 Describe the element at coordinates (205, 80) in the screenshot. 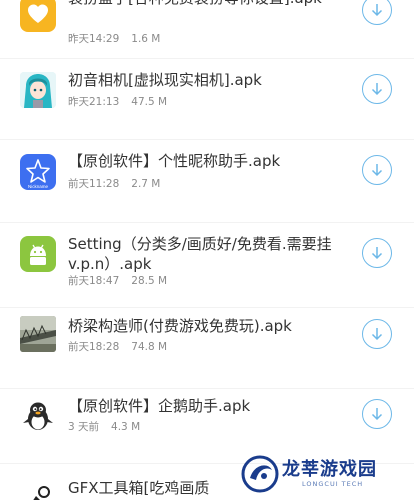

I see `file-title: 初音相机[虚拟现实相机].apk` at that location.